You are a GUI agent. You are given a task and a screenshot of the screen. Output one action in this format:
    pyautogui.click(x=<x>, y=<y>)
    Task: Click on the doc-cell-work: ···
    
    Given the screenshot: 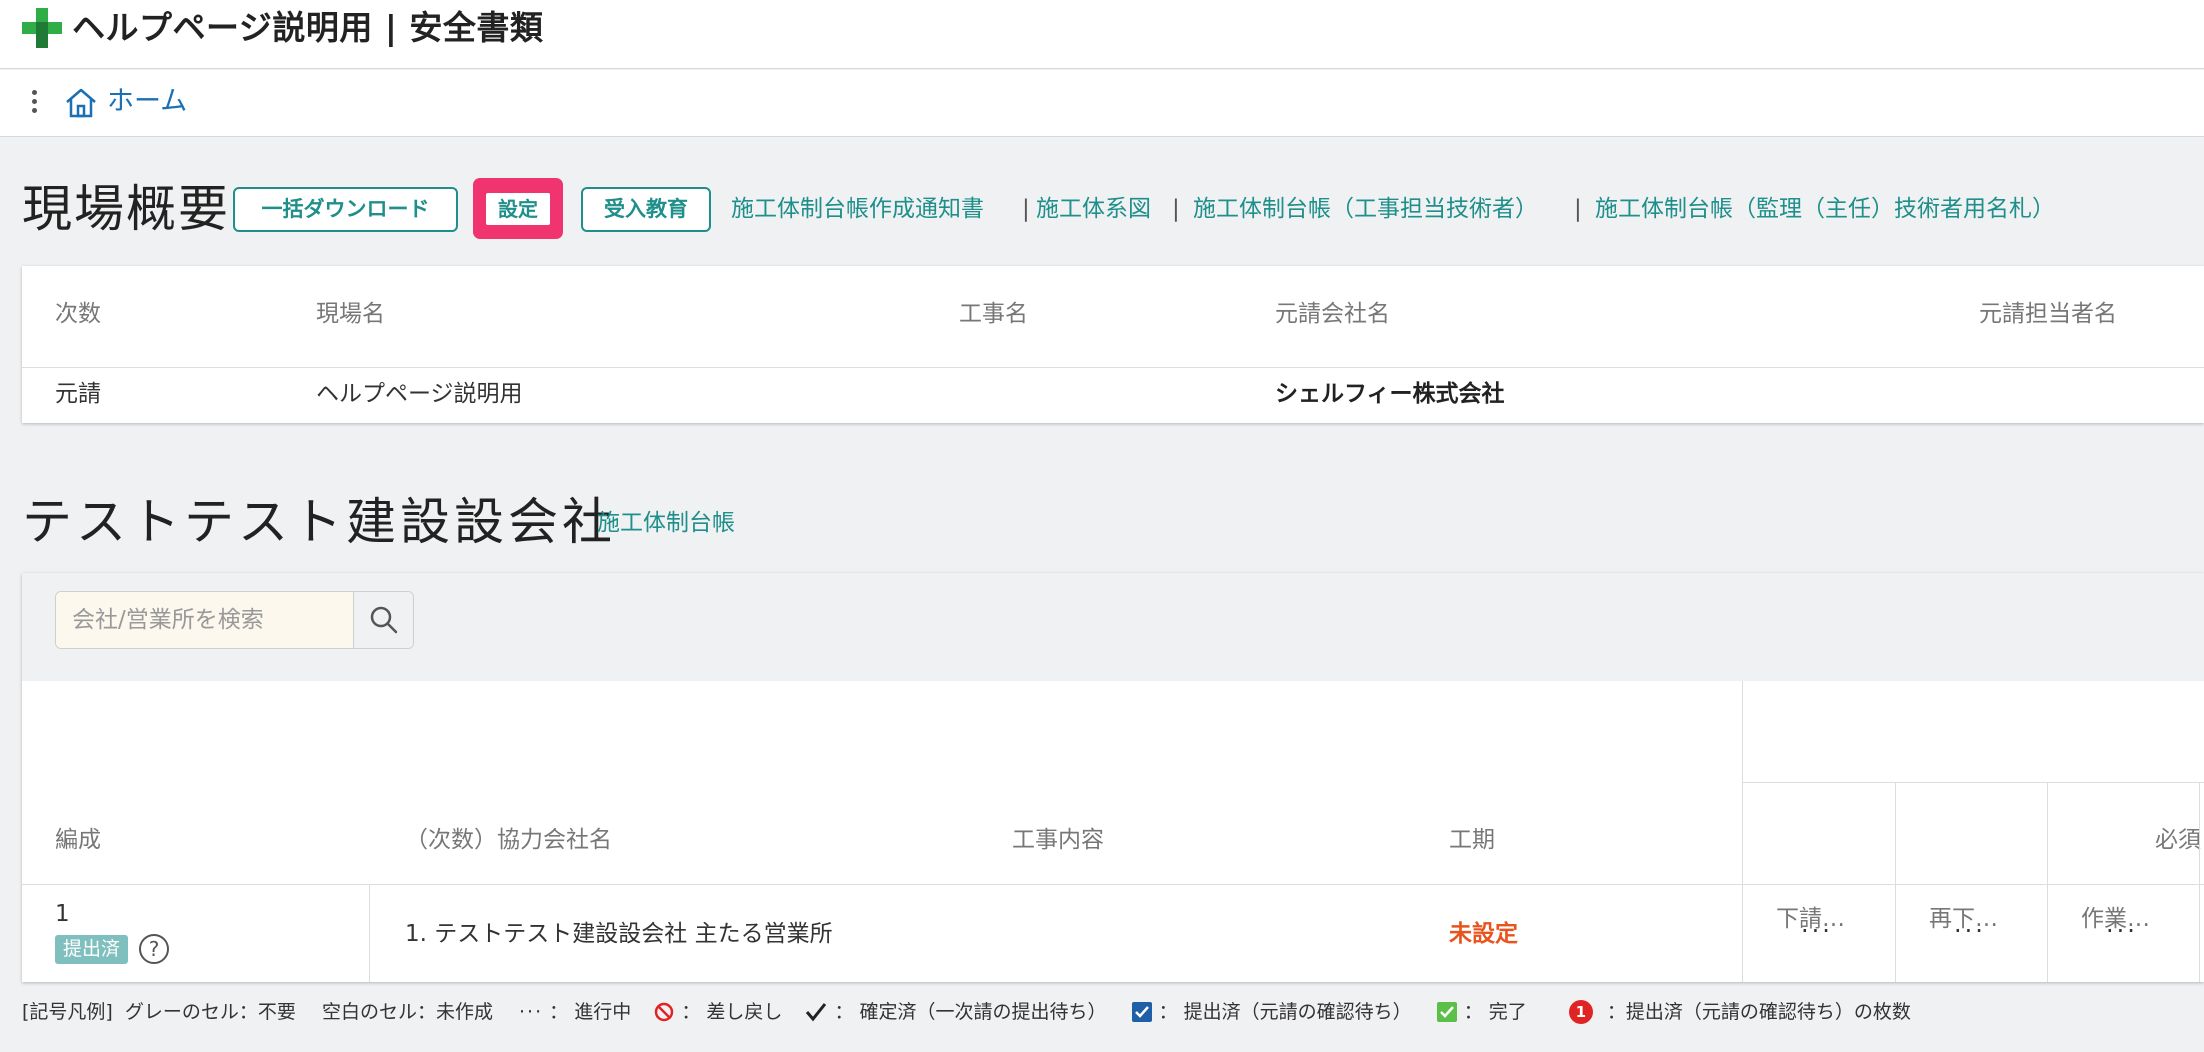 What is the action you would take?
    pyautogui.click(x=2122, y=931)
    